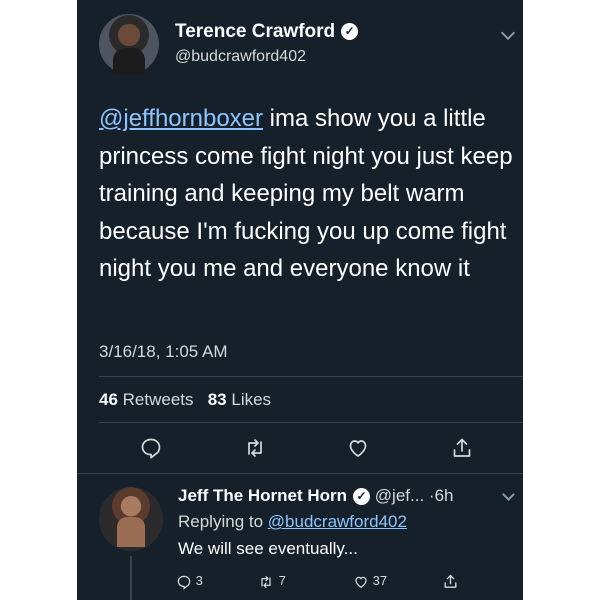  What do you see at coordinates (282, 580) in the screenshot?
I see `reply-retweet-count: 7` at bounding box center [282, 580].